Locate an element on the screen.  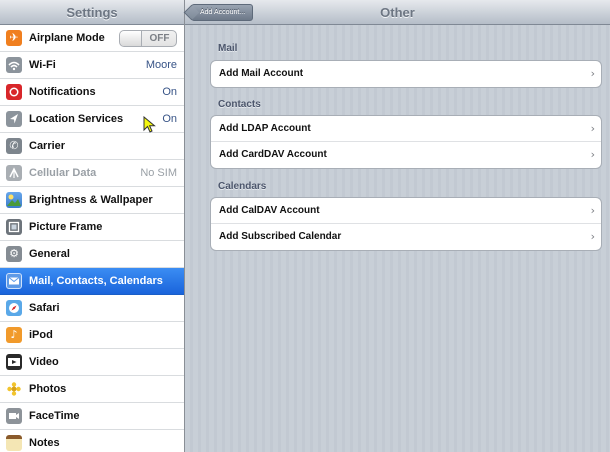
sidebar-item-brightness-wallpaper: Brightness & Wallpaper is located at coordinates (92, 200).